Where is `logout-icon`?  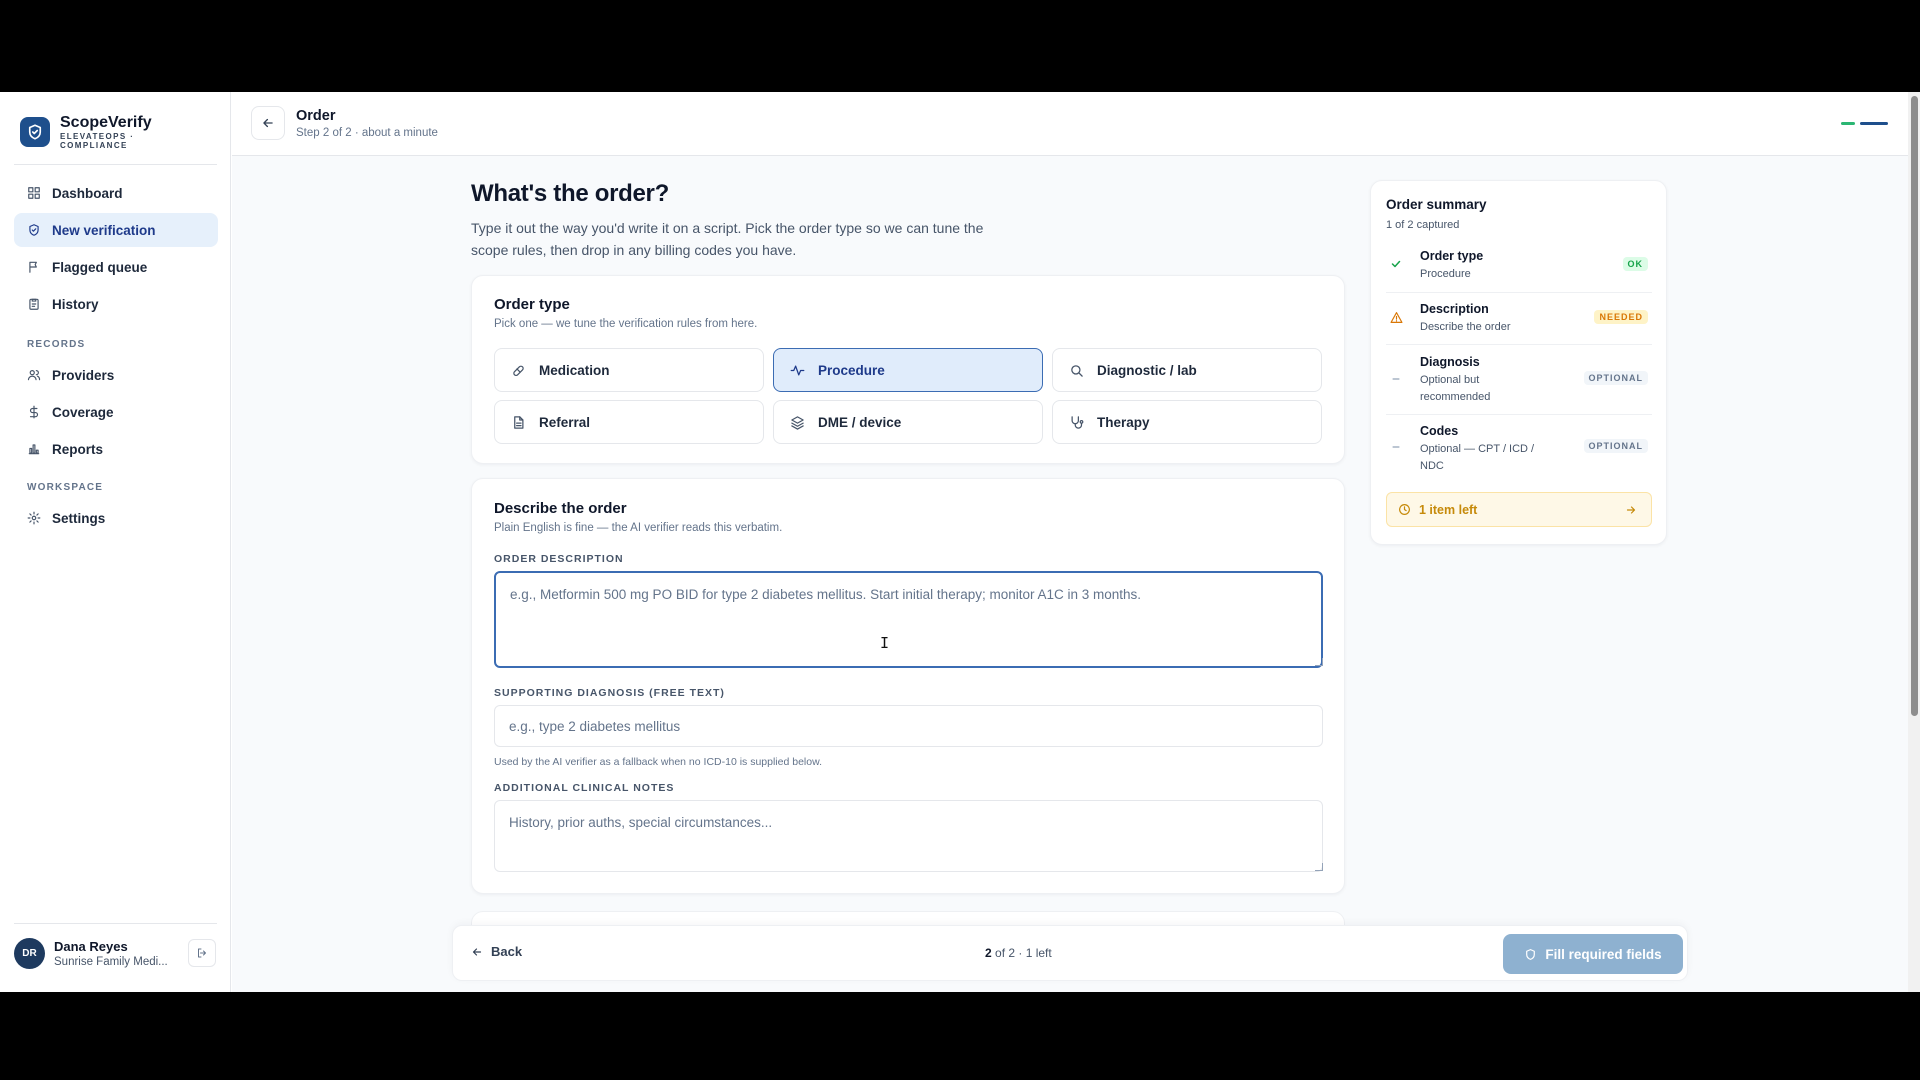 logout-icon is located at coordinates (202, 953).